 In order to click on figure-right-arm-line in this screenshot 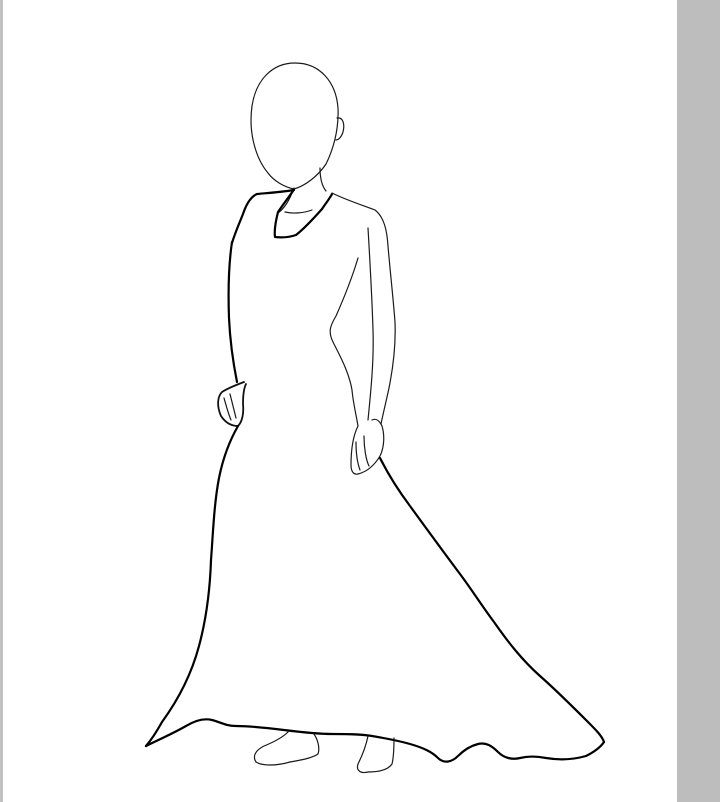, I will do `click(370, 324)`.